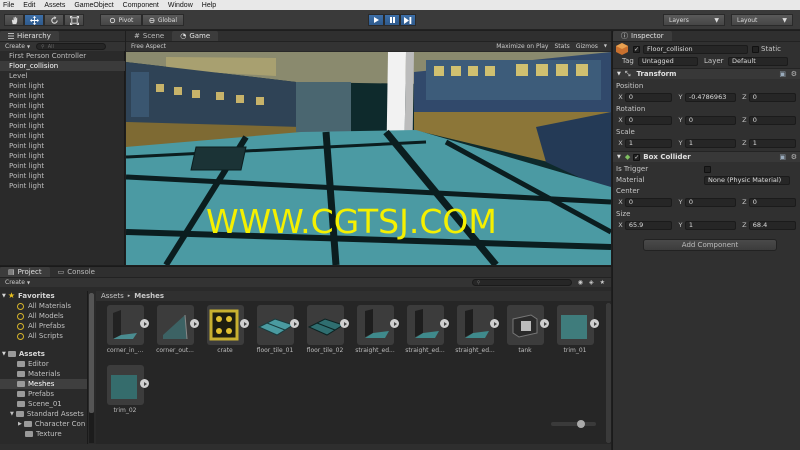 This screenshot has width=800, height=450. I want to click on menu-file: File, so click(8, 5).